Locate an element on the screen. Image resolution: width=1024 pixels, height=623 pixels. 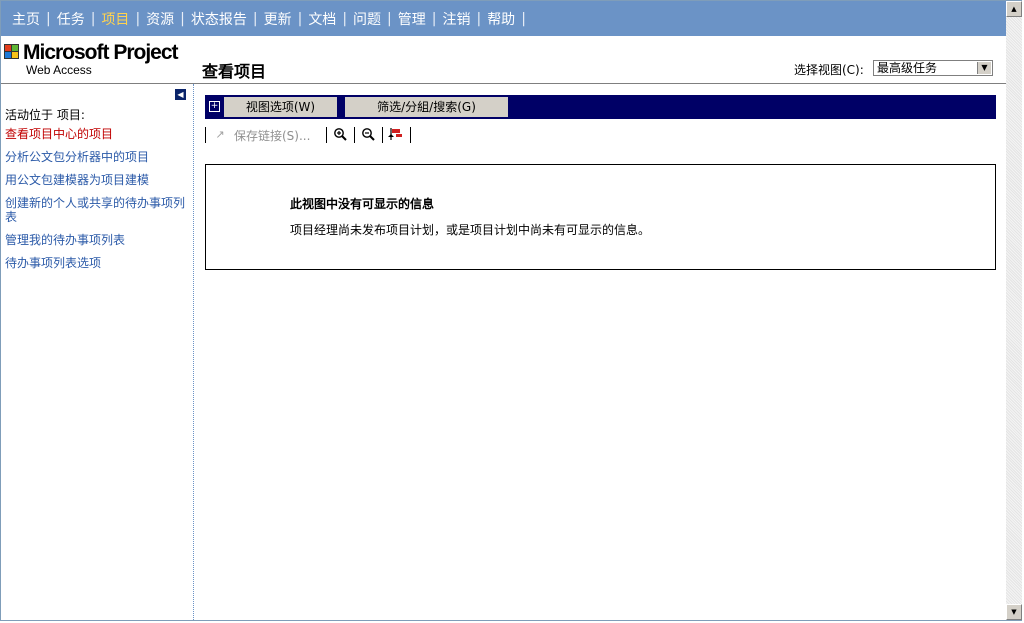
view-select-value: 最高级任务 is located at coordinates (907, 68).